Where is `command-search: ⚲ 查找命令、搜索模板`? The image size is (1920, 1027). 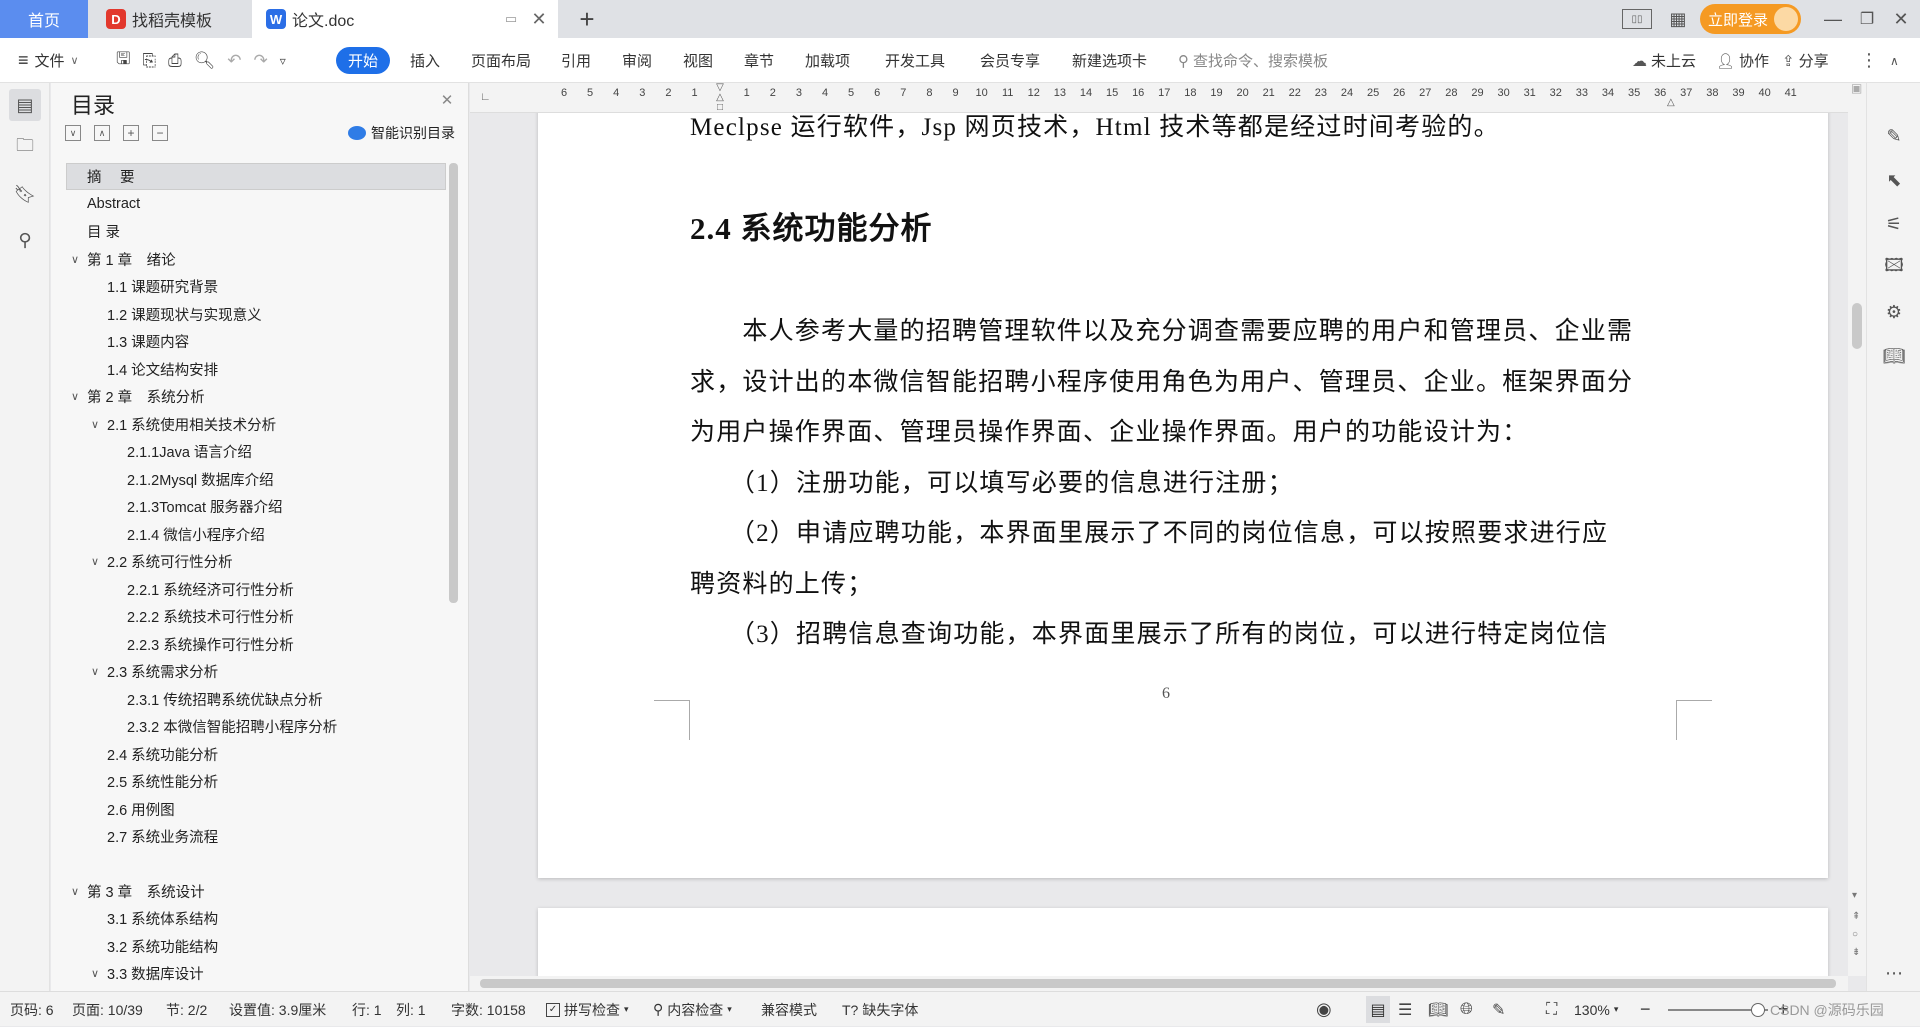 command-search: ⚲ 查找命令、搜索模板 is located at coordinates (1253, 60).